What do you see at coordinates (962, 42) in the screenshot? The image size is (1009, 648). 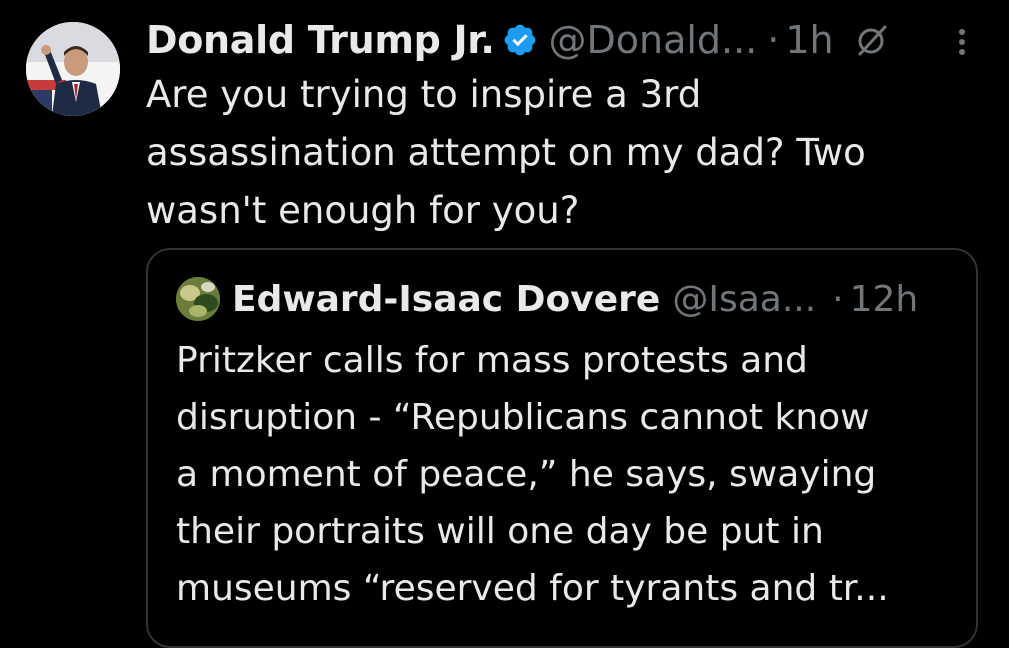 I see `more-vertical-icon` at bounding box center [962, 42].